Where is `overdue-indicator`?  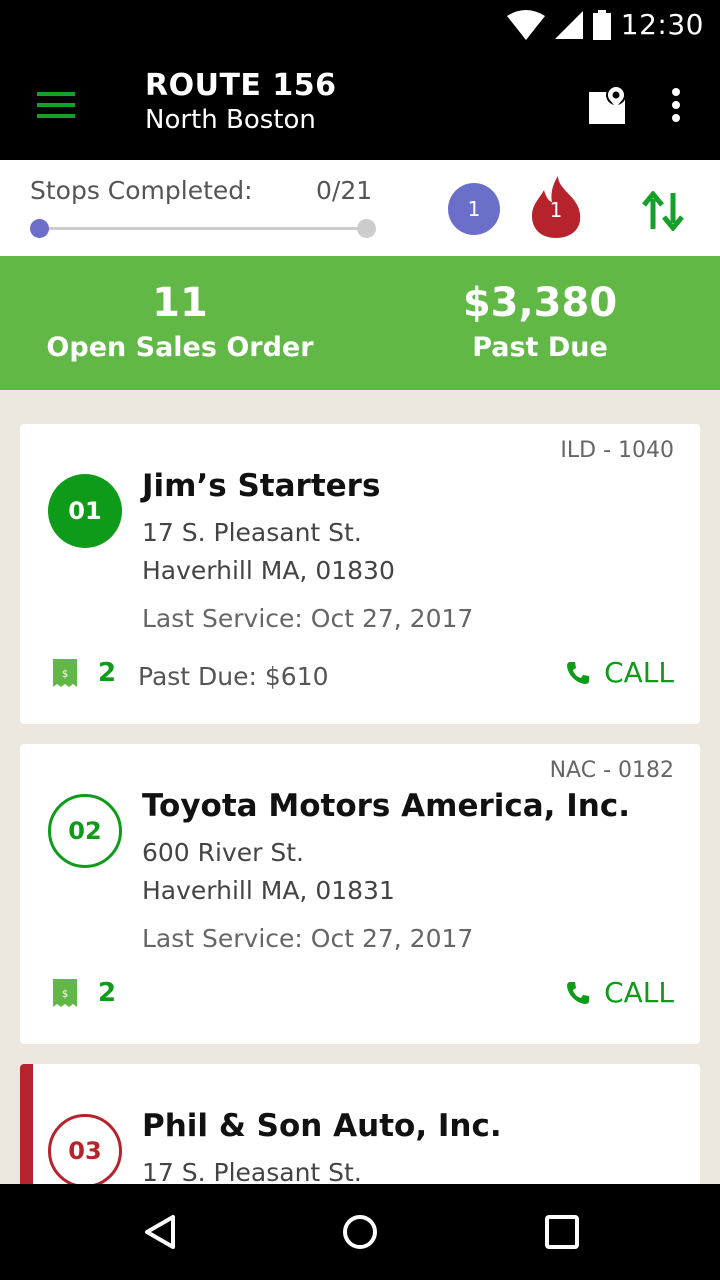 overdue-indicator is located at coordinates (26, 1124).